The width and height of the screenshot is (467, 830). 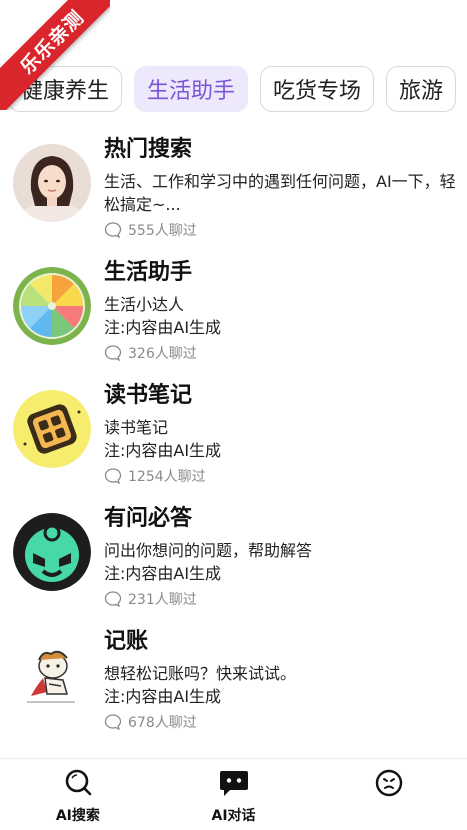 What do you see at coordinates (148, 518) in the screenshot?
I see `item-title: 有问必答` at bounding box center [148, 518].